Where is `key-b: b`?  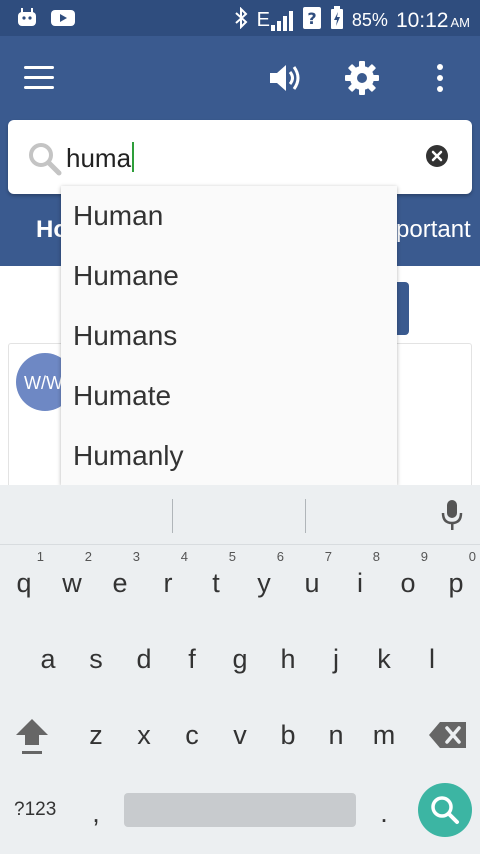 key-b: b is located at coordinates (288, 735).